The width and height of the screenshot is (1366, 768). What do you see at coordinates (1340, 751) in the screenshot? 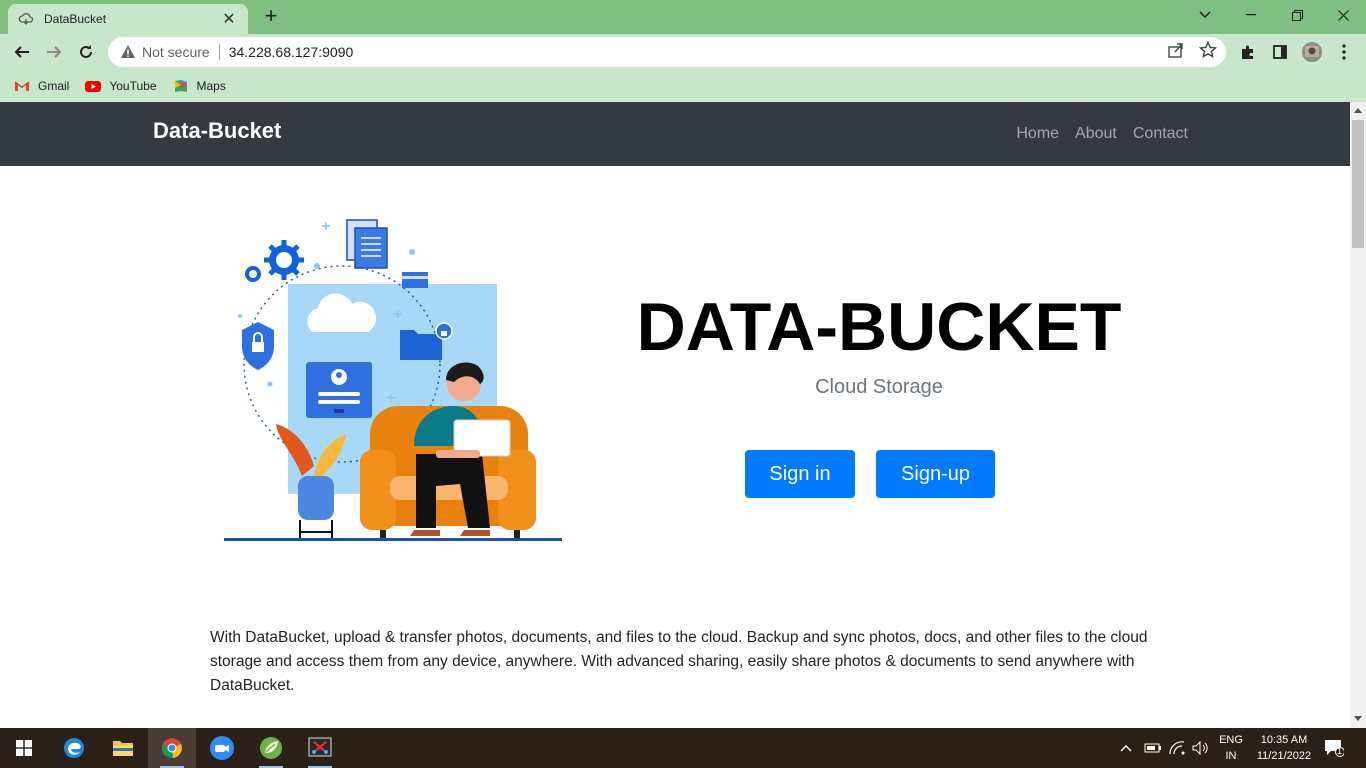
I see `notification-count: 1` at bounding box center [1340, 751].